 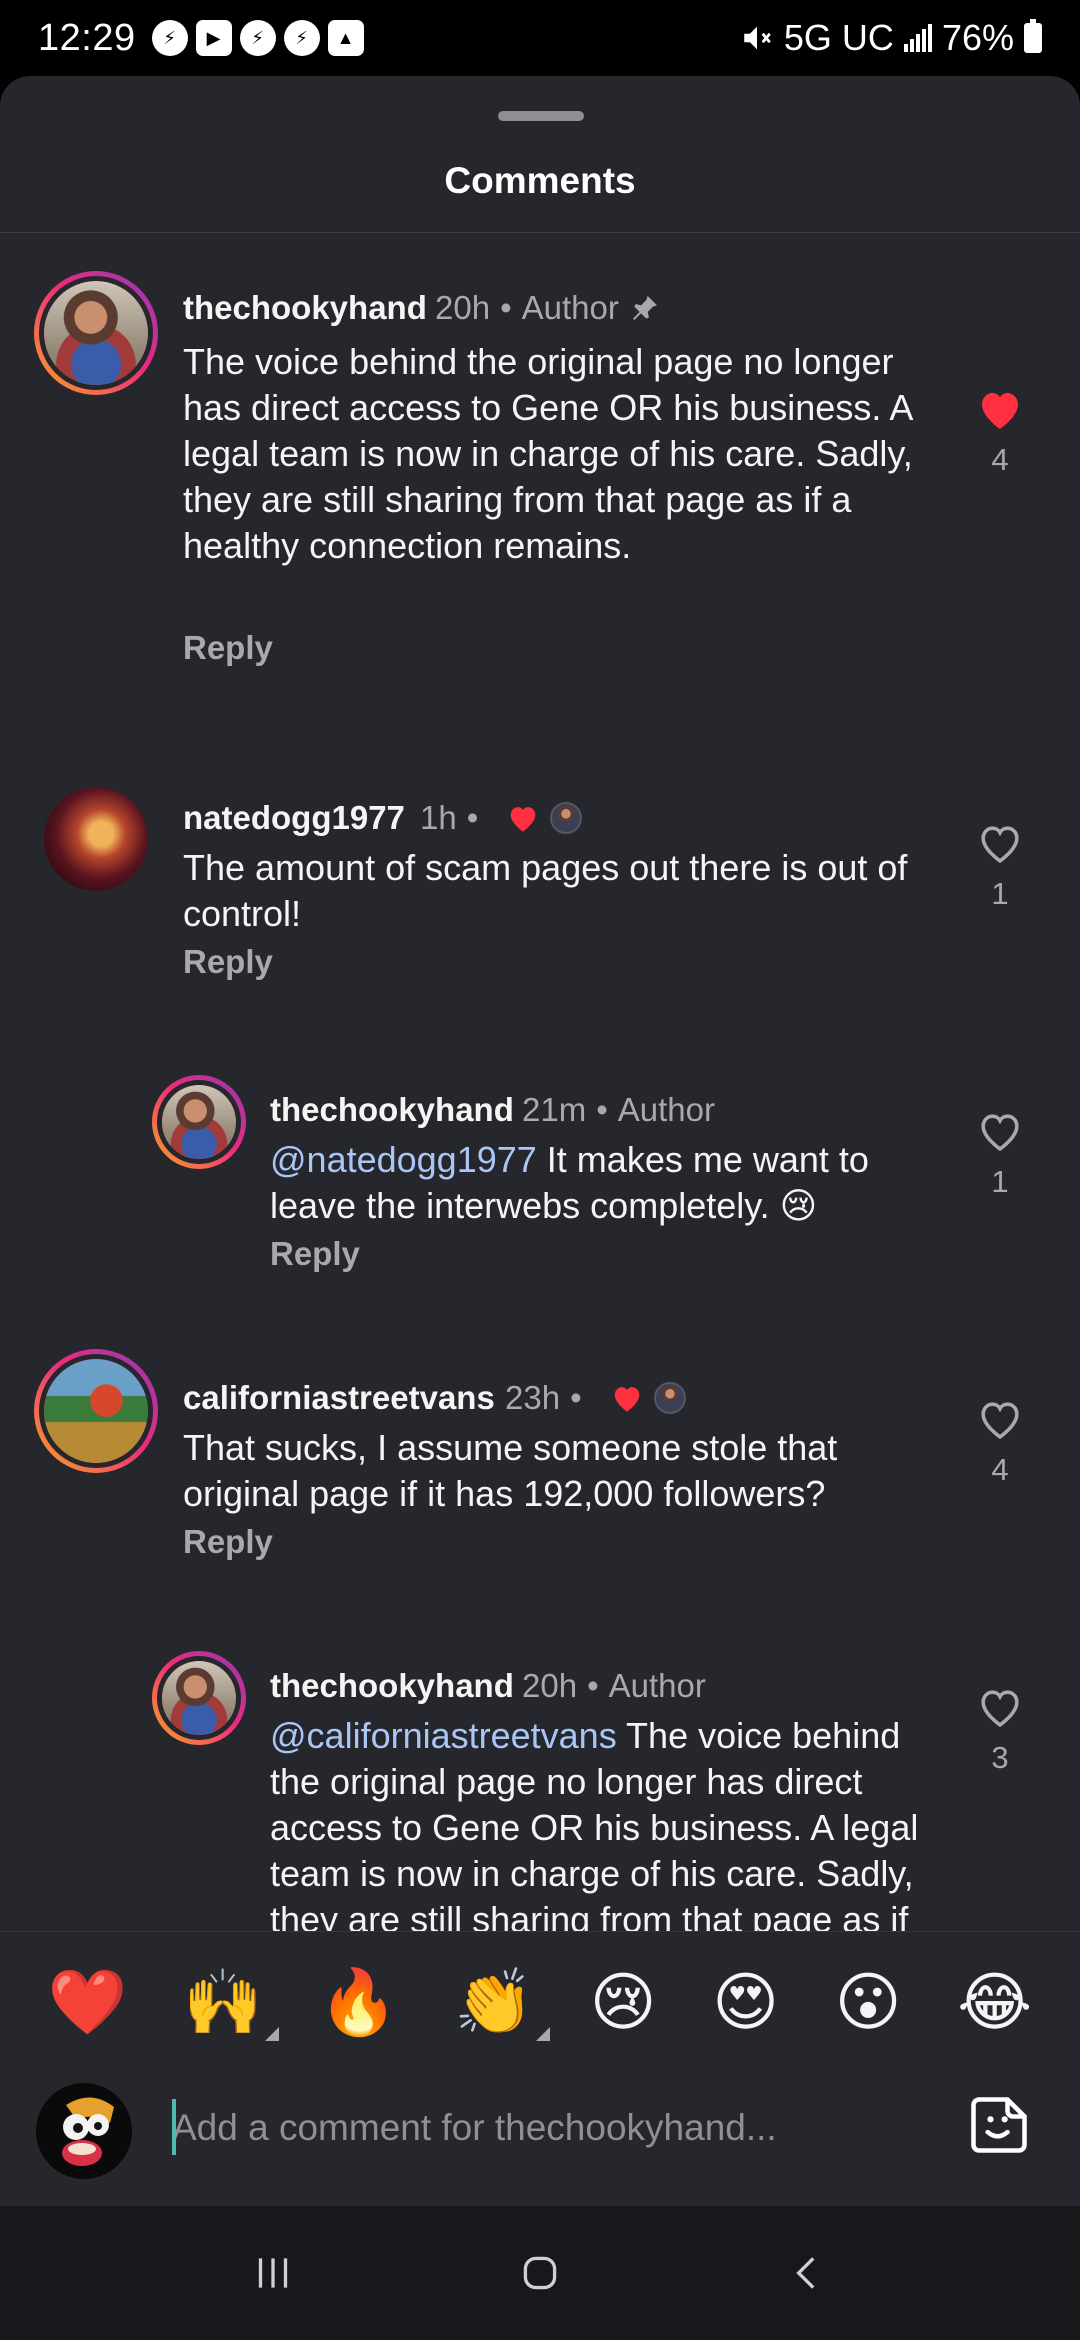 I want to click on recents-button, so click(x=273, y=2273).